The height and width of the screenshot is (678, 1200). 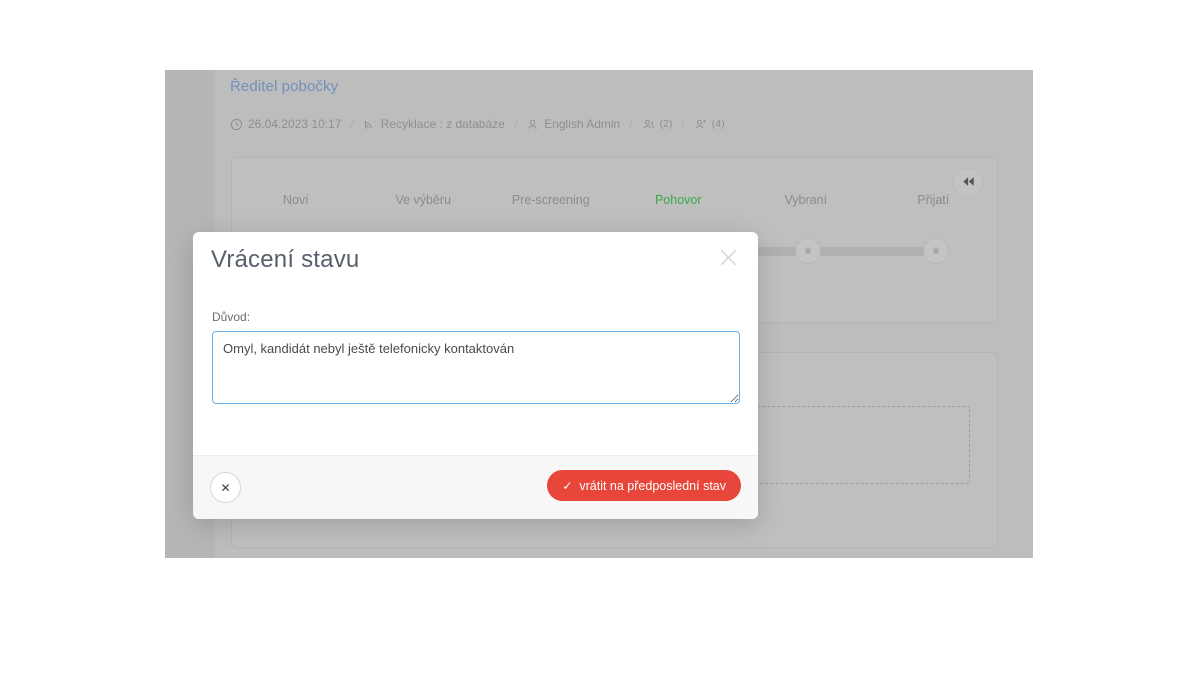 I want to click on dialog-body: Důvod:, so click(x=475, y=382).